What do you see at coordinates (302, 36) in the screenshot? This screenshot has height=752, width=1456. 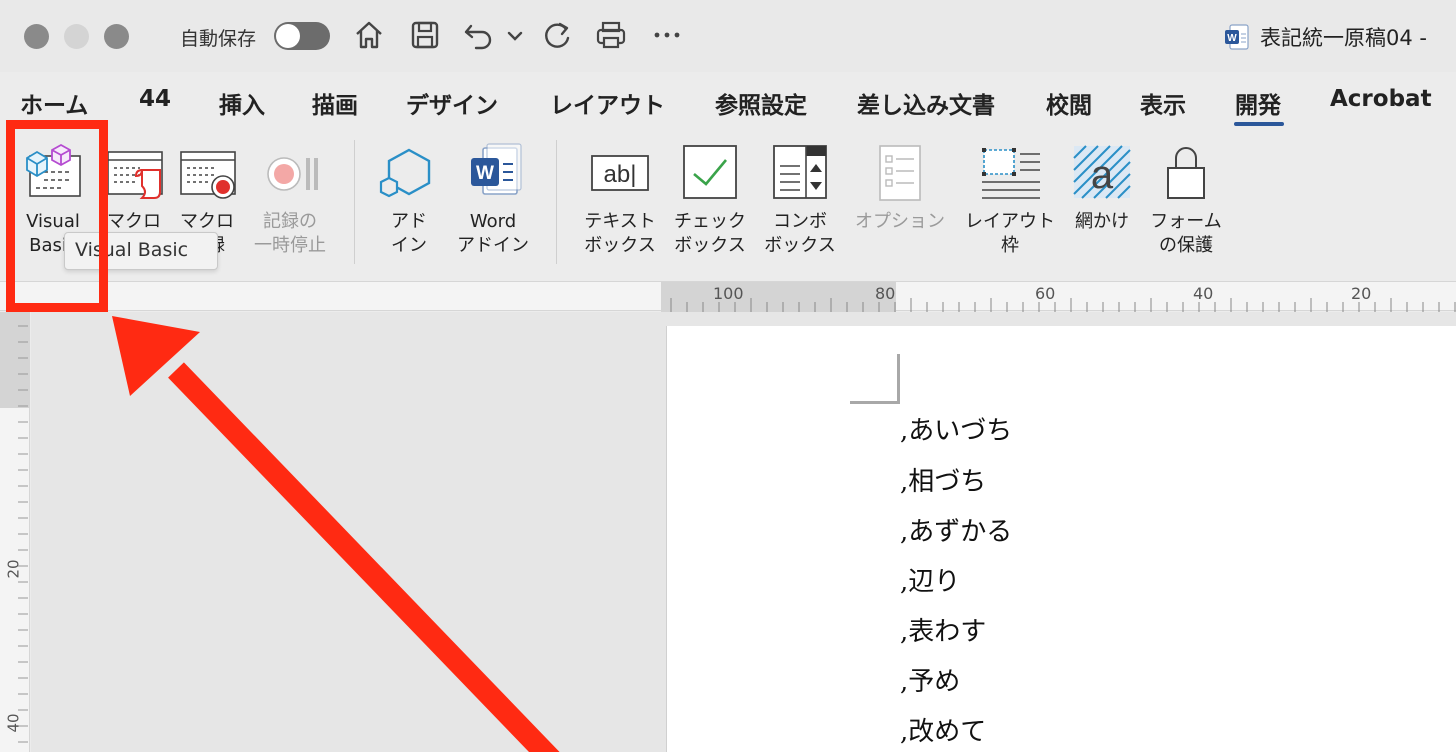 I see `autosave-toggle` at bounding box center [302, 36].